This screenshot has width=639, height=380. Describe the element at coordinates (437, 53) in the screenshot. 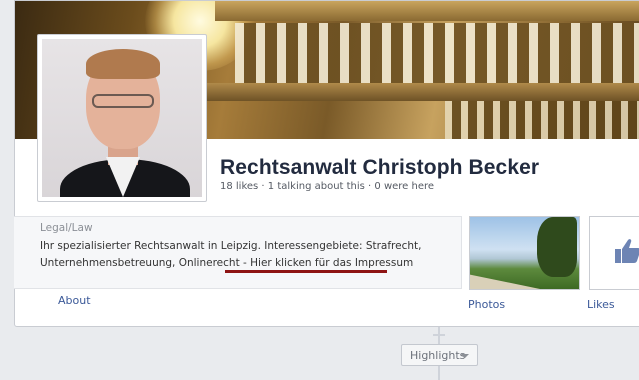

I see `cover-balusters` at that location.